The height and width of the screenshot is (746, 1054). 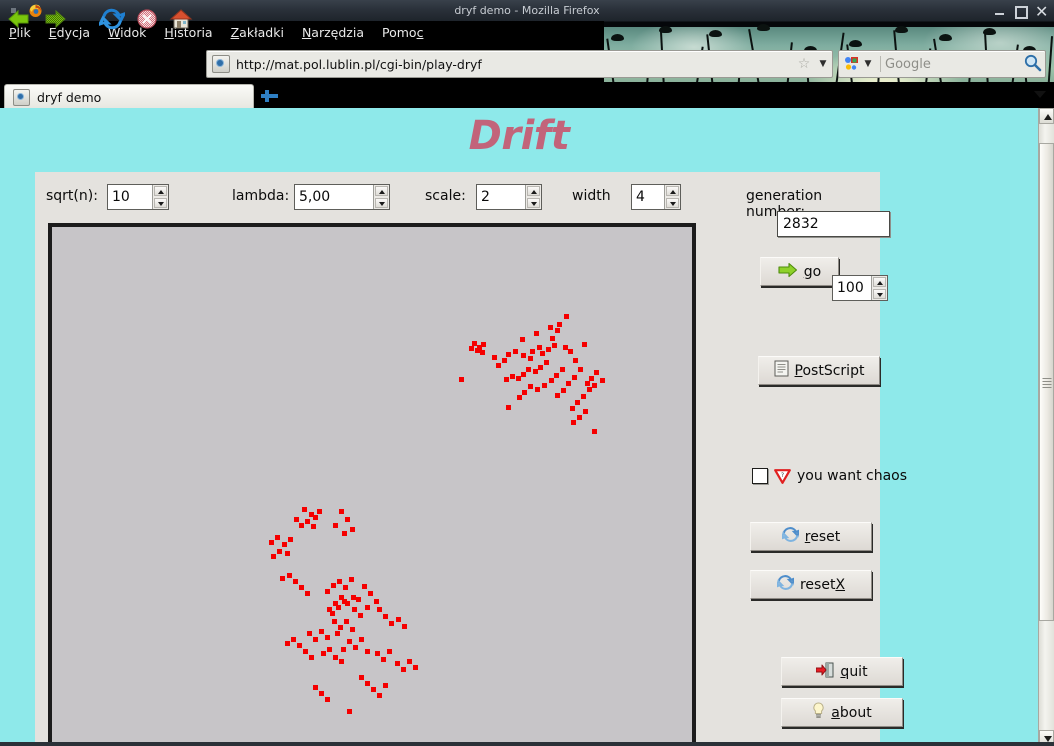 What do you see at coordinates (19, 19) in the screenshot?
I see `back-button-icon` at bounding box center [19, 19].